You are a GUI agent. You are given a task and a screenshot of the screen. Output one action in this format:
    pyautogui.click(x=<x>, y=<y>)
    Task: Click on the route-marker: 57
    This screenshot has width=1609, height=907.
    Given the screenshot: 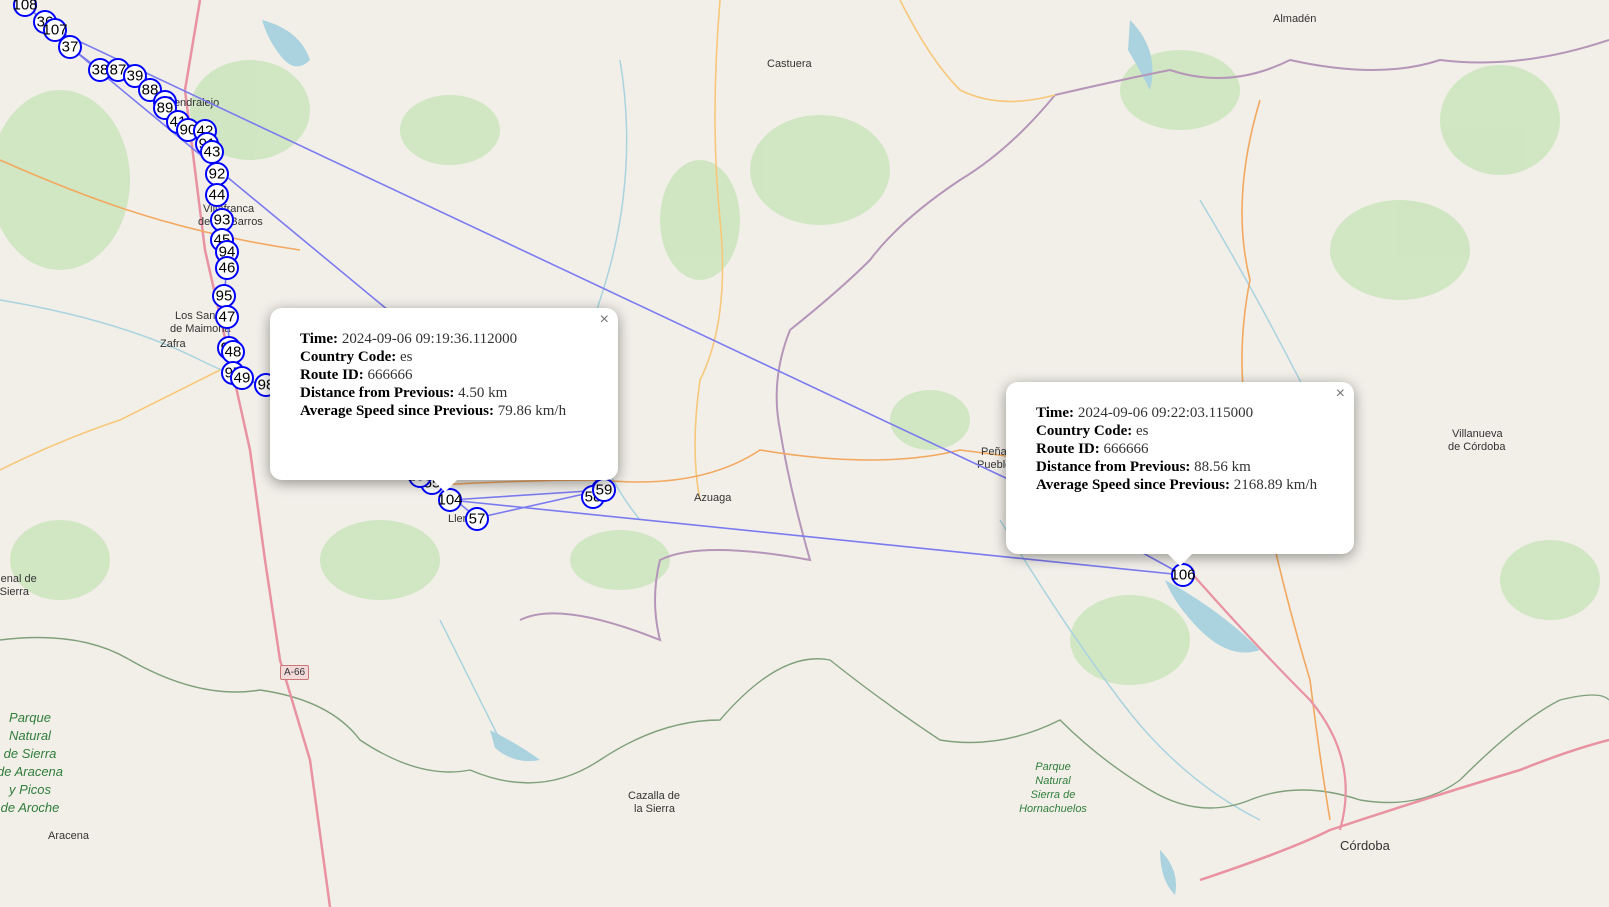 What is the action you would take?
    pyautogui.click(x=477, y=519)
    